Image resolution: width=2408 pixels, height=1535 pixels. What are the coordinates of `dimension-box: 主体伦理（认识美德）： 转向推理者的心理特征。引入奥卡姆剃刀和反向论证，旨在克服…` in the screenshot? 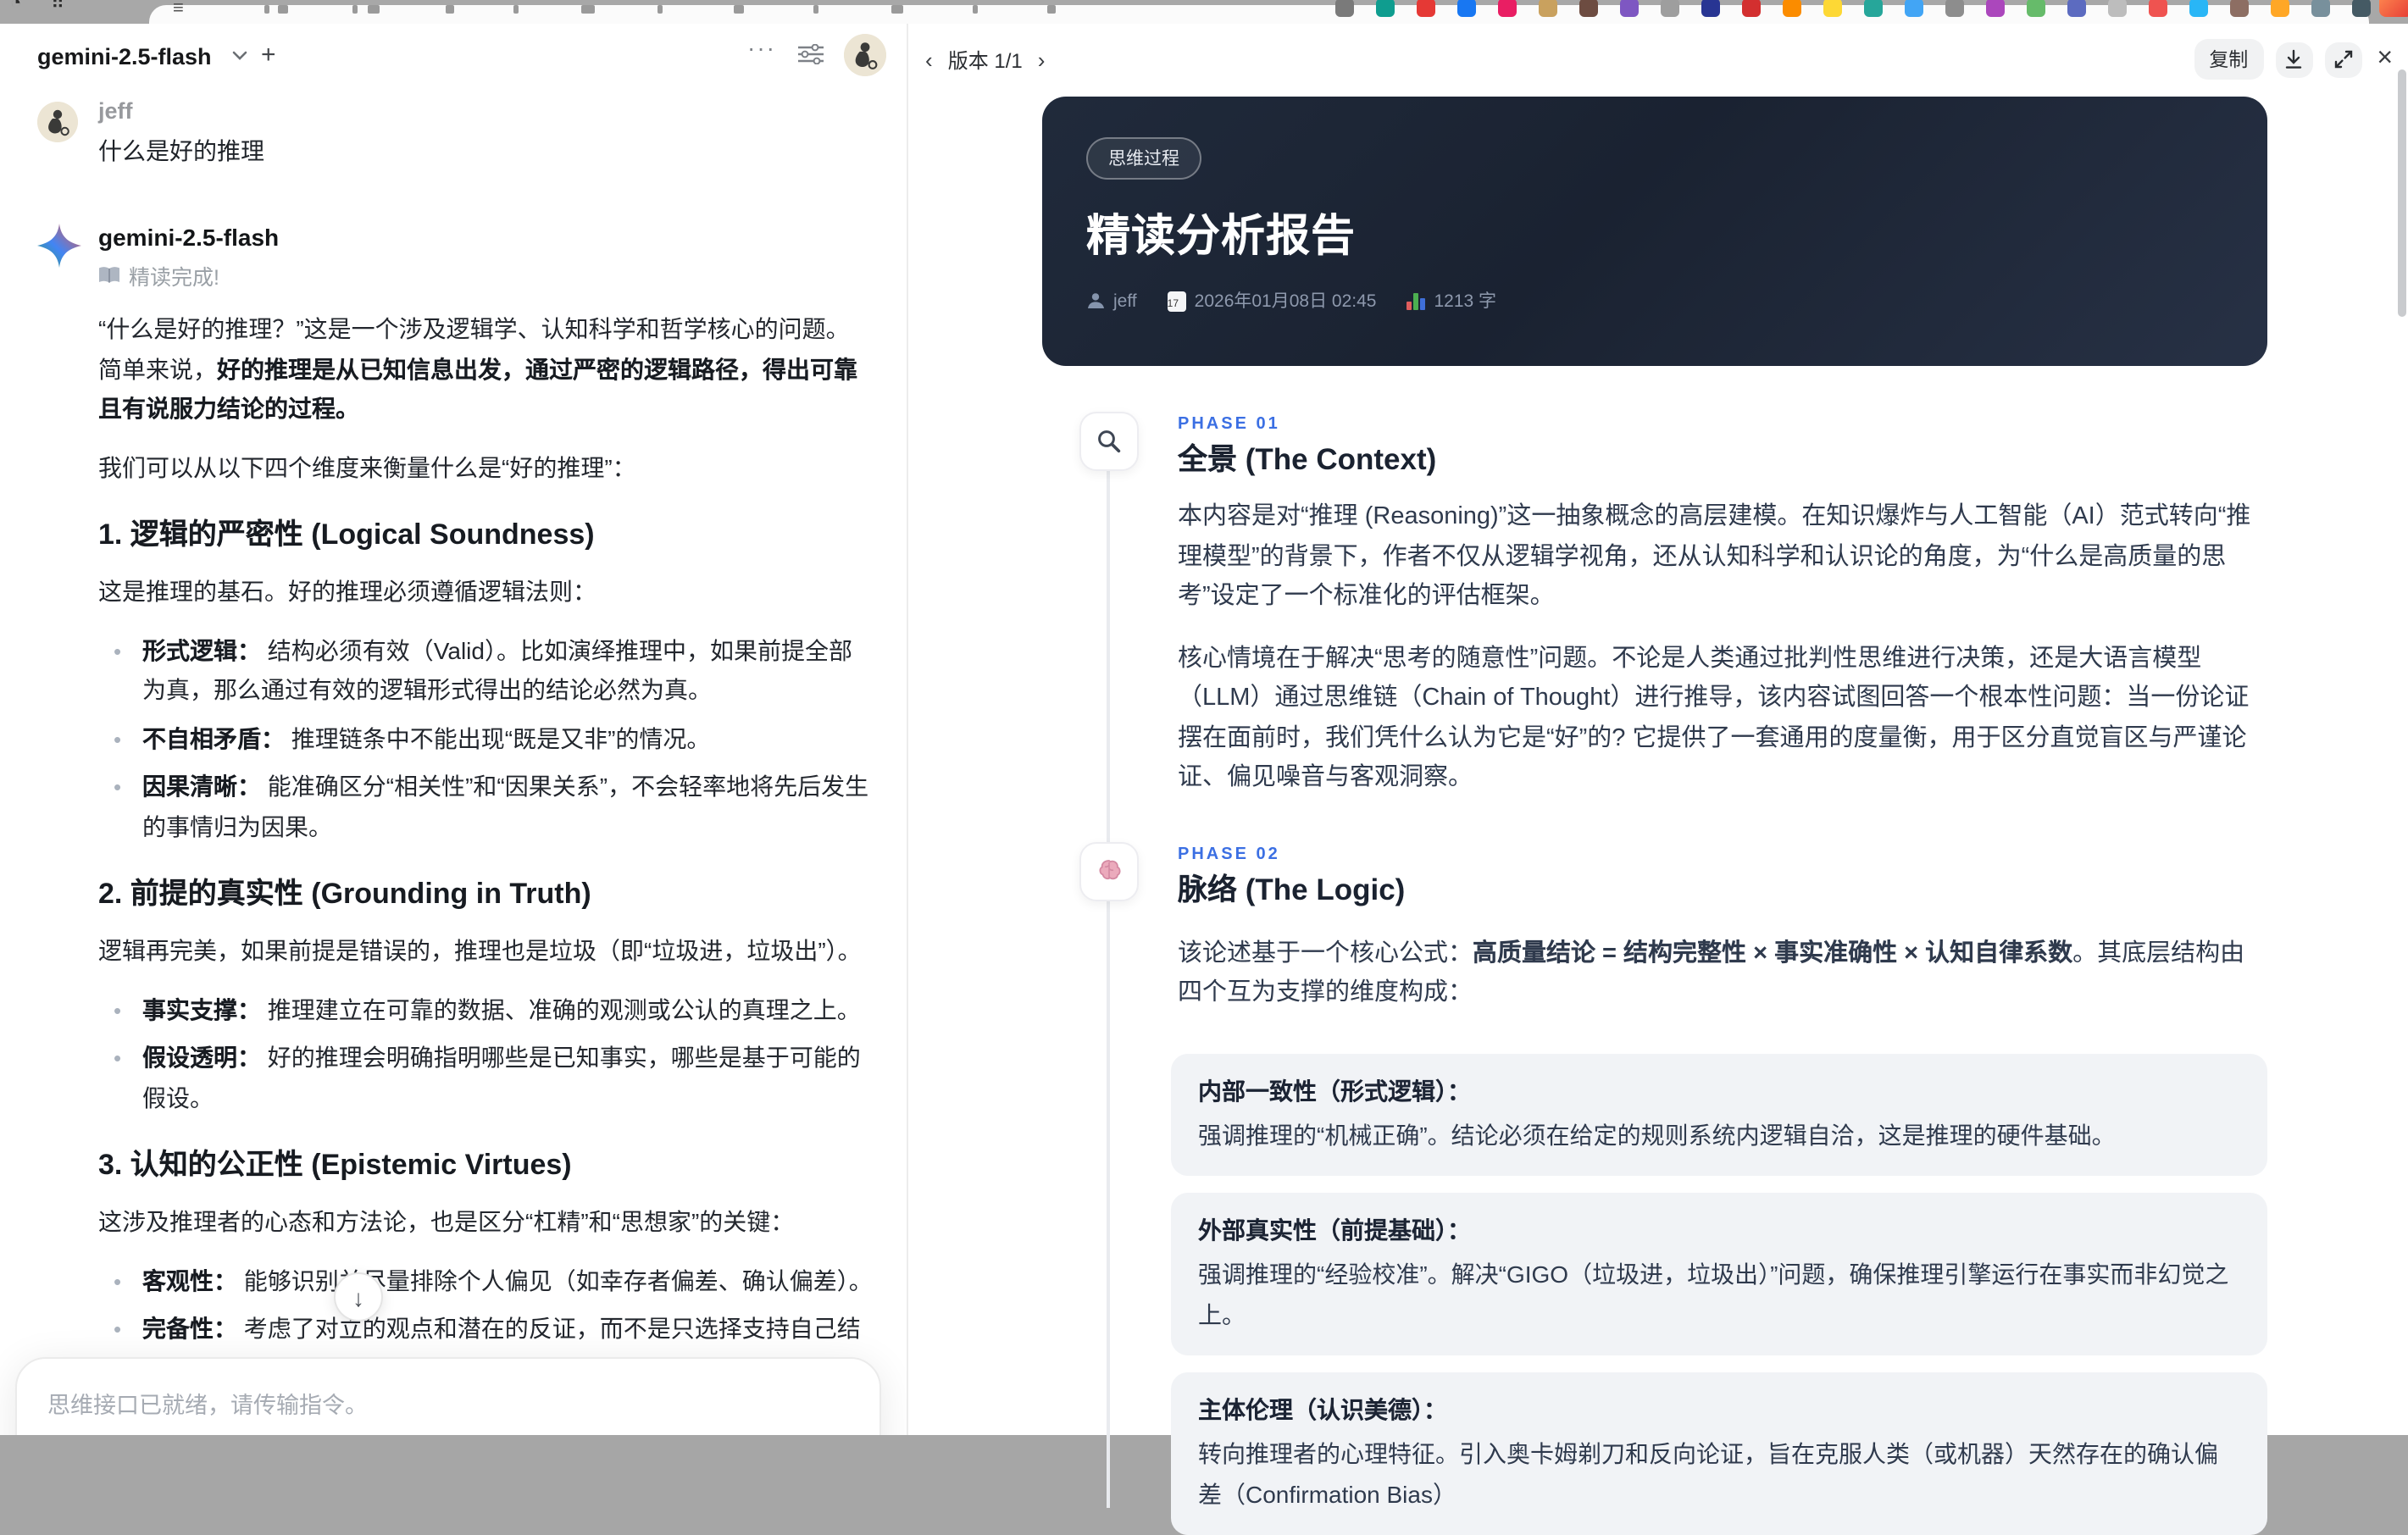 It's located at (1719, 1453).